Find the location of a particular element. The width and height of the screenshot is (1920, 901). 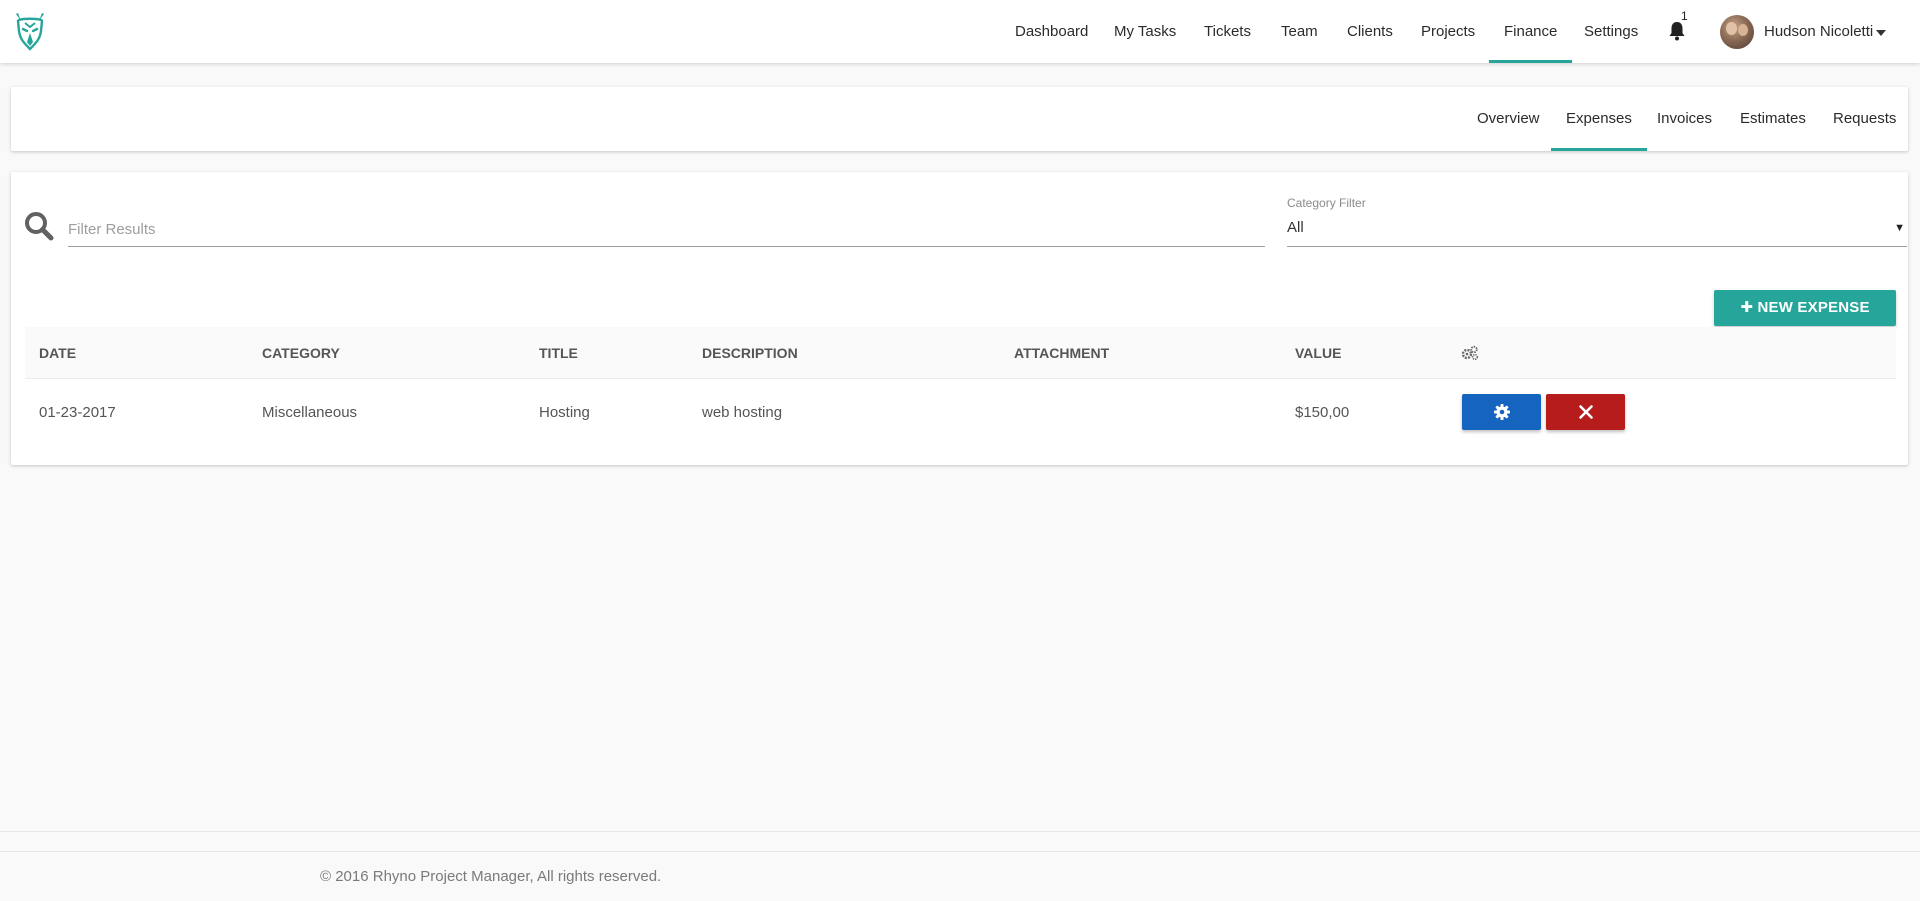

category-filter-value: All is located at coordinates (1295, 227).